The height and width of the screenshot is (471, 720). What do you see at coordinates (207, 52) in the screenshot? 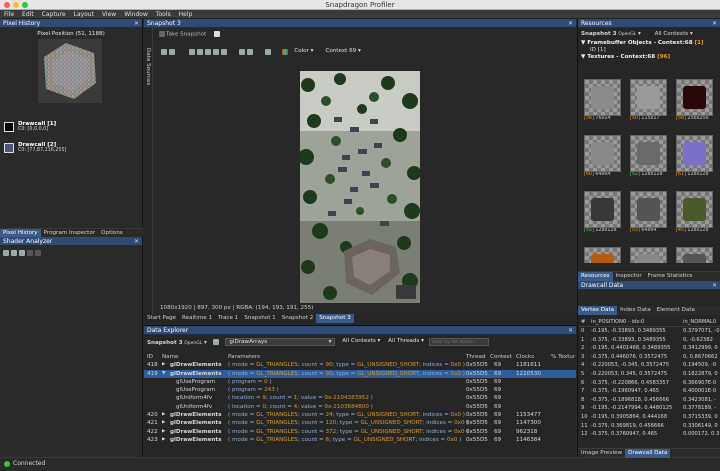
I see `zoom-fit-icon` at bounding box center [207, 52].